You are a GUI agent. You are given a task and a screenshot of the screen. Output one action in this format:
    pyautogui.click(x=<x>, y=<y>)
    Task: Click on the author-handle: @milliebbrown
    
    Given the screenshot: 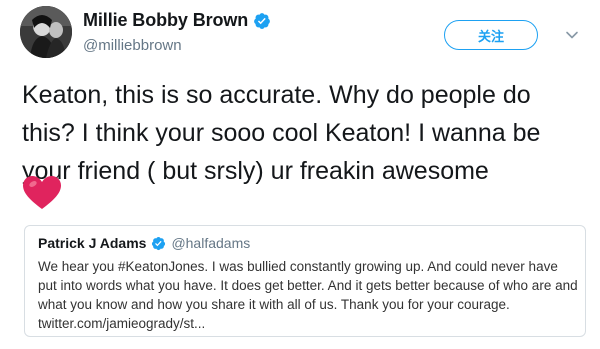 What is the action you would take?
    pyautogui.click(x=132, y=45)
    